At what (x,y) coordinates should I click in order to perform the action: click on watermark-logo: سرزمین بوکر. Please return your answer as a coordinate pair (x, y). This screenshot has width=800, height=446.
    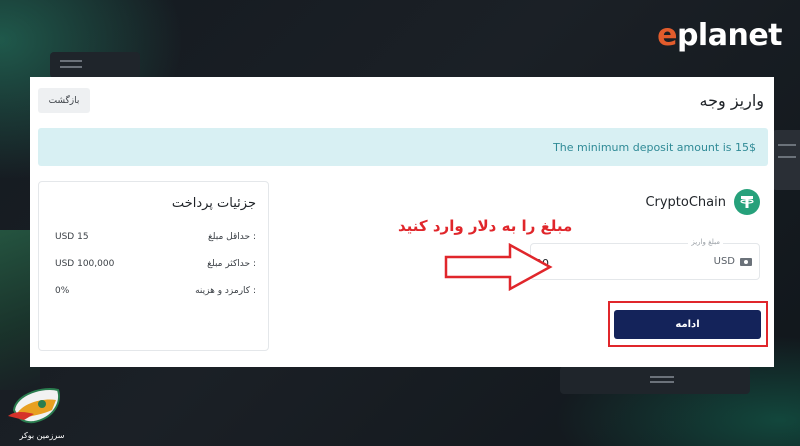
    Looking at the image, I should click on (37, 411).